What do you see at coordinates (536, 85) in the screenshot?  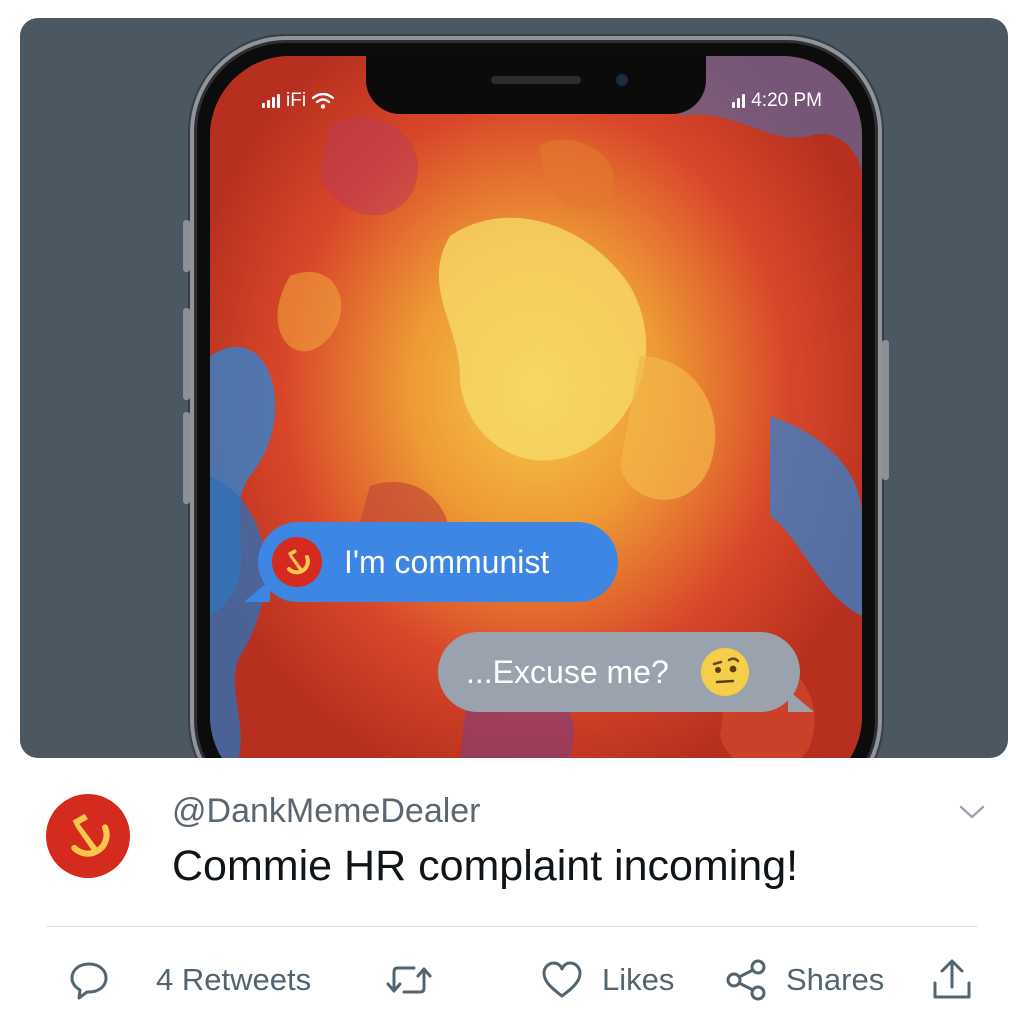 I see `phone-notch` at bounding box center [536, 85].